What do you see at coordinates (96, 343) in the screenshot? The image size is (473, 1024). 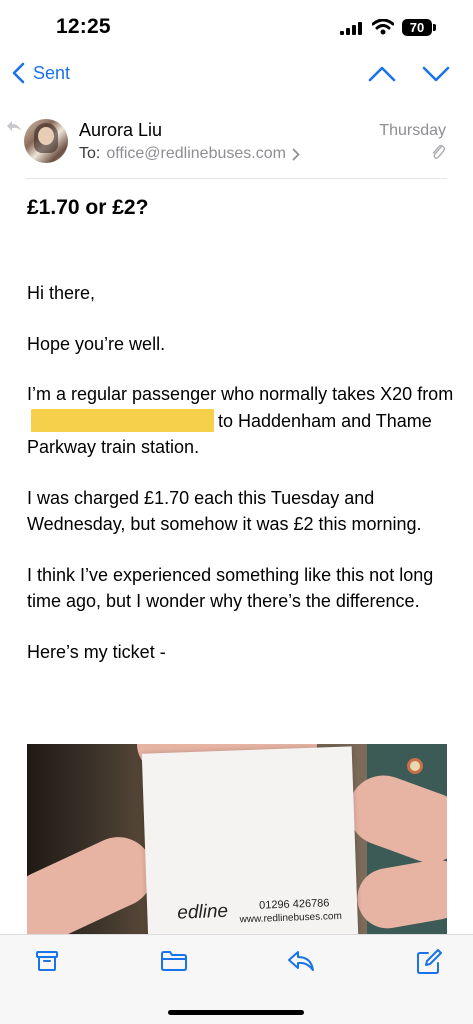 I see `paragraph-1: Hope you’re well.` at bounding box center [96, 343].